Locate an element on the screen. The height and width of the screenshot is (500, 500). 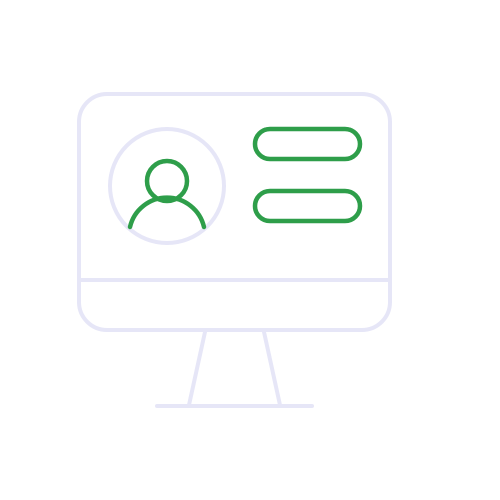
avatar-frame-circle is located at coordinates (167, 186).